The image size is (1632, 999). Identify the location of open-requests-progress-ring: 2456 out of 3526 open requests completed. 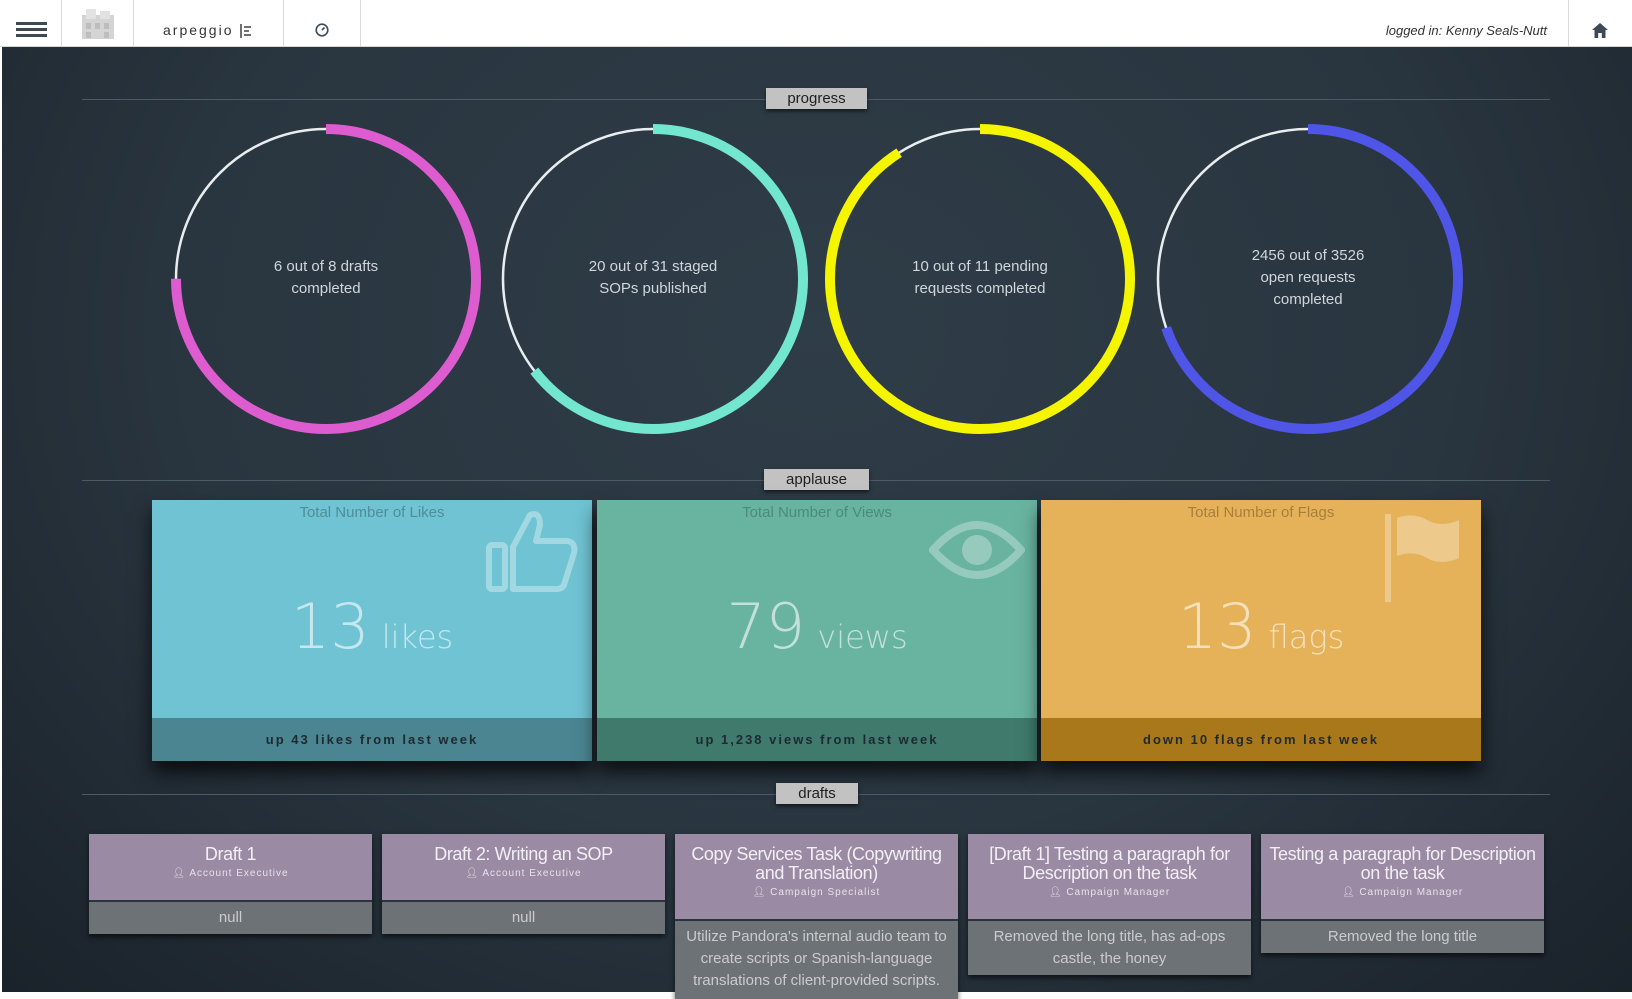
(1308, 279).